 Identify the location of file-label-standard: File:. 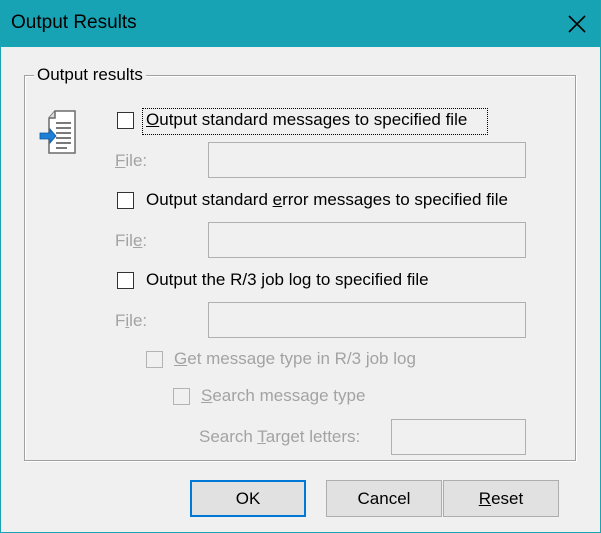
(131, 160).